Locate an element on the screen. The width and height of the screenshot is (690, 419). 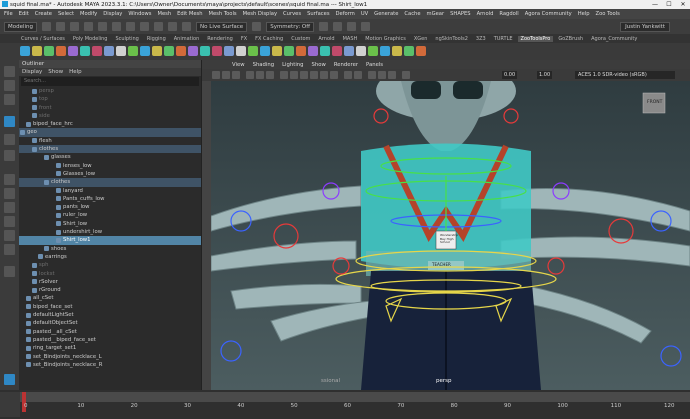
open-scene-icon is located at coordinates (61, 26).